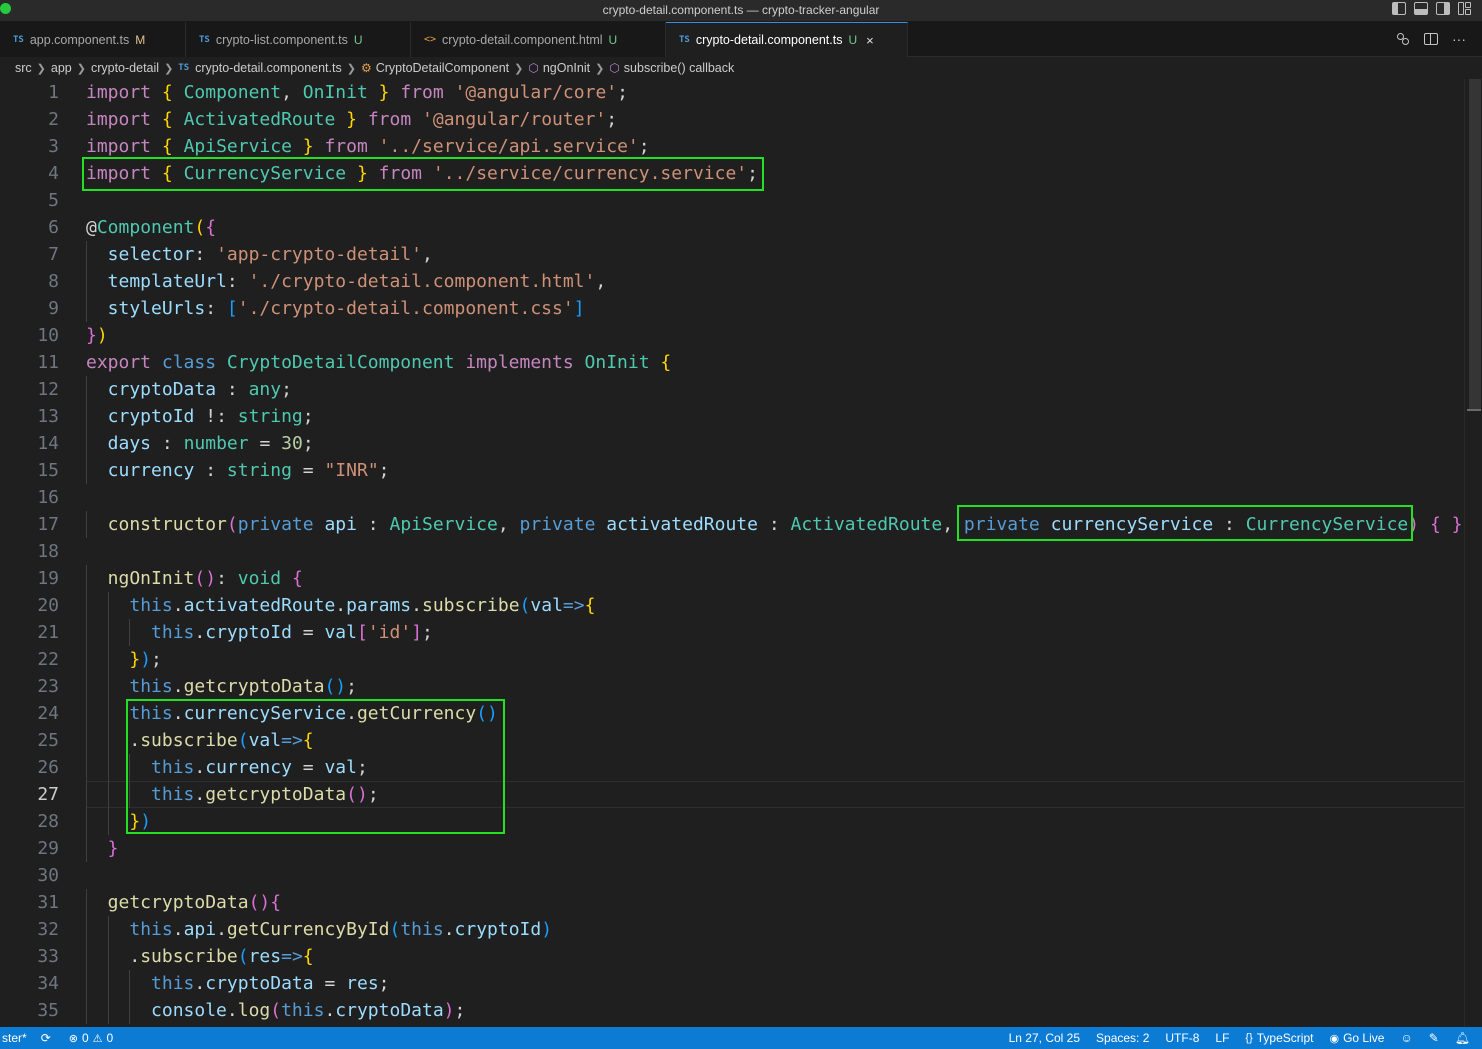 This screenshot has height=1049, width=1482. I want to click on highlight-box-import, so click(423, 174).